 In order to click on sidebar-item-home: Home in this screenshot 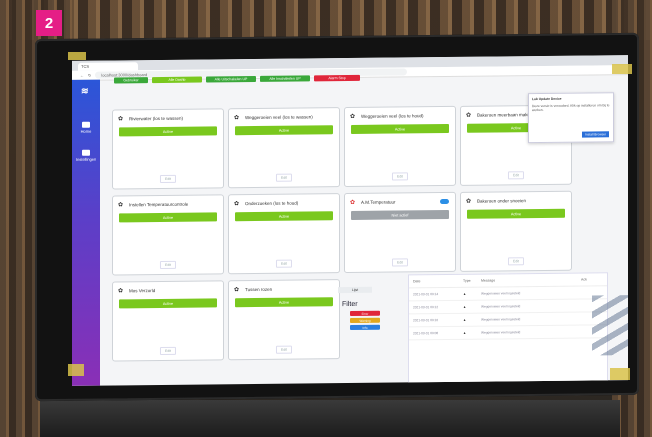, I will do `click(86, 127)`.